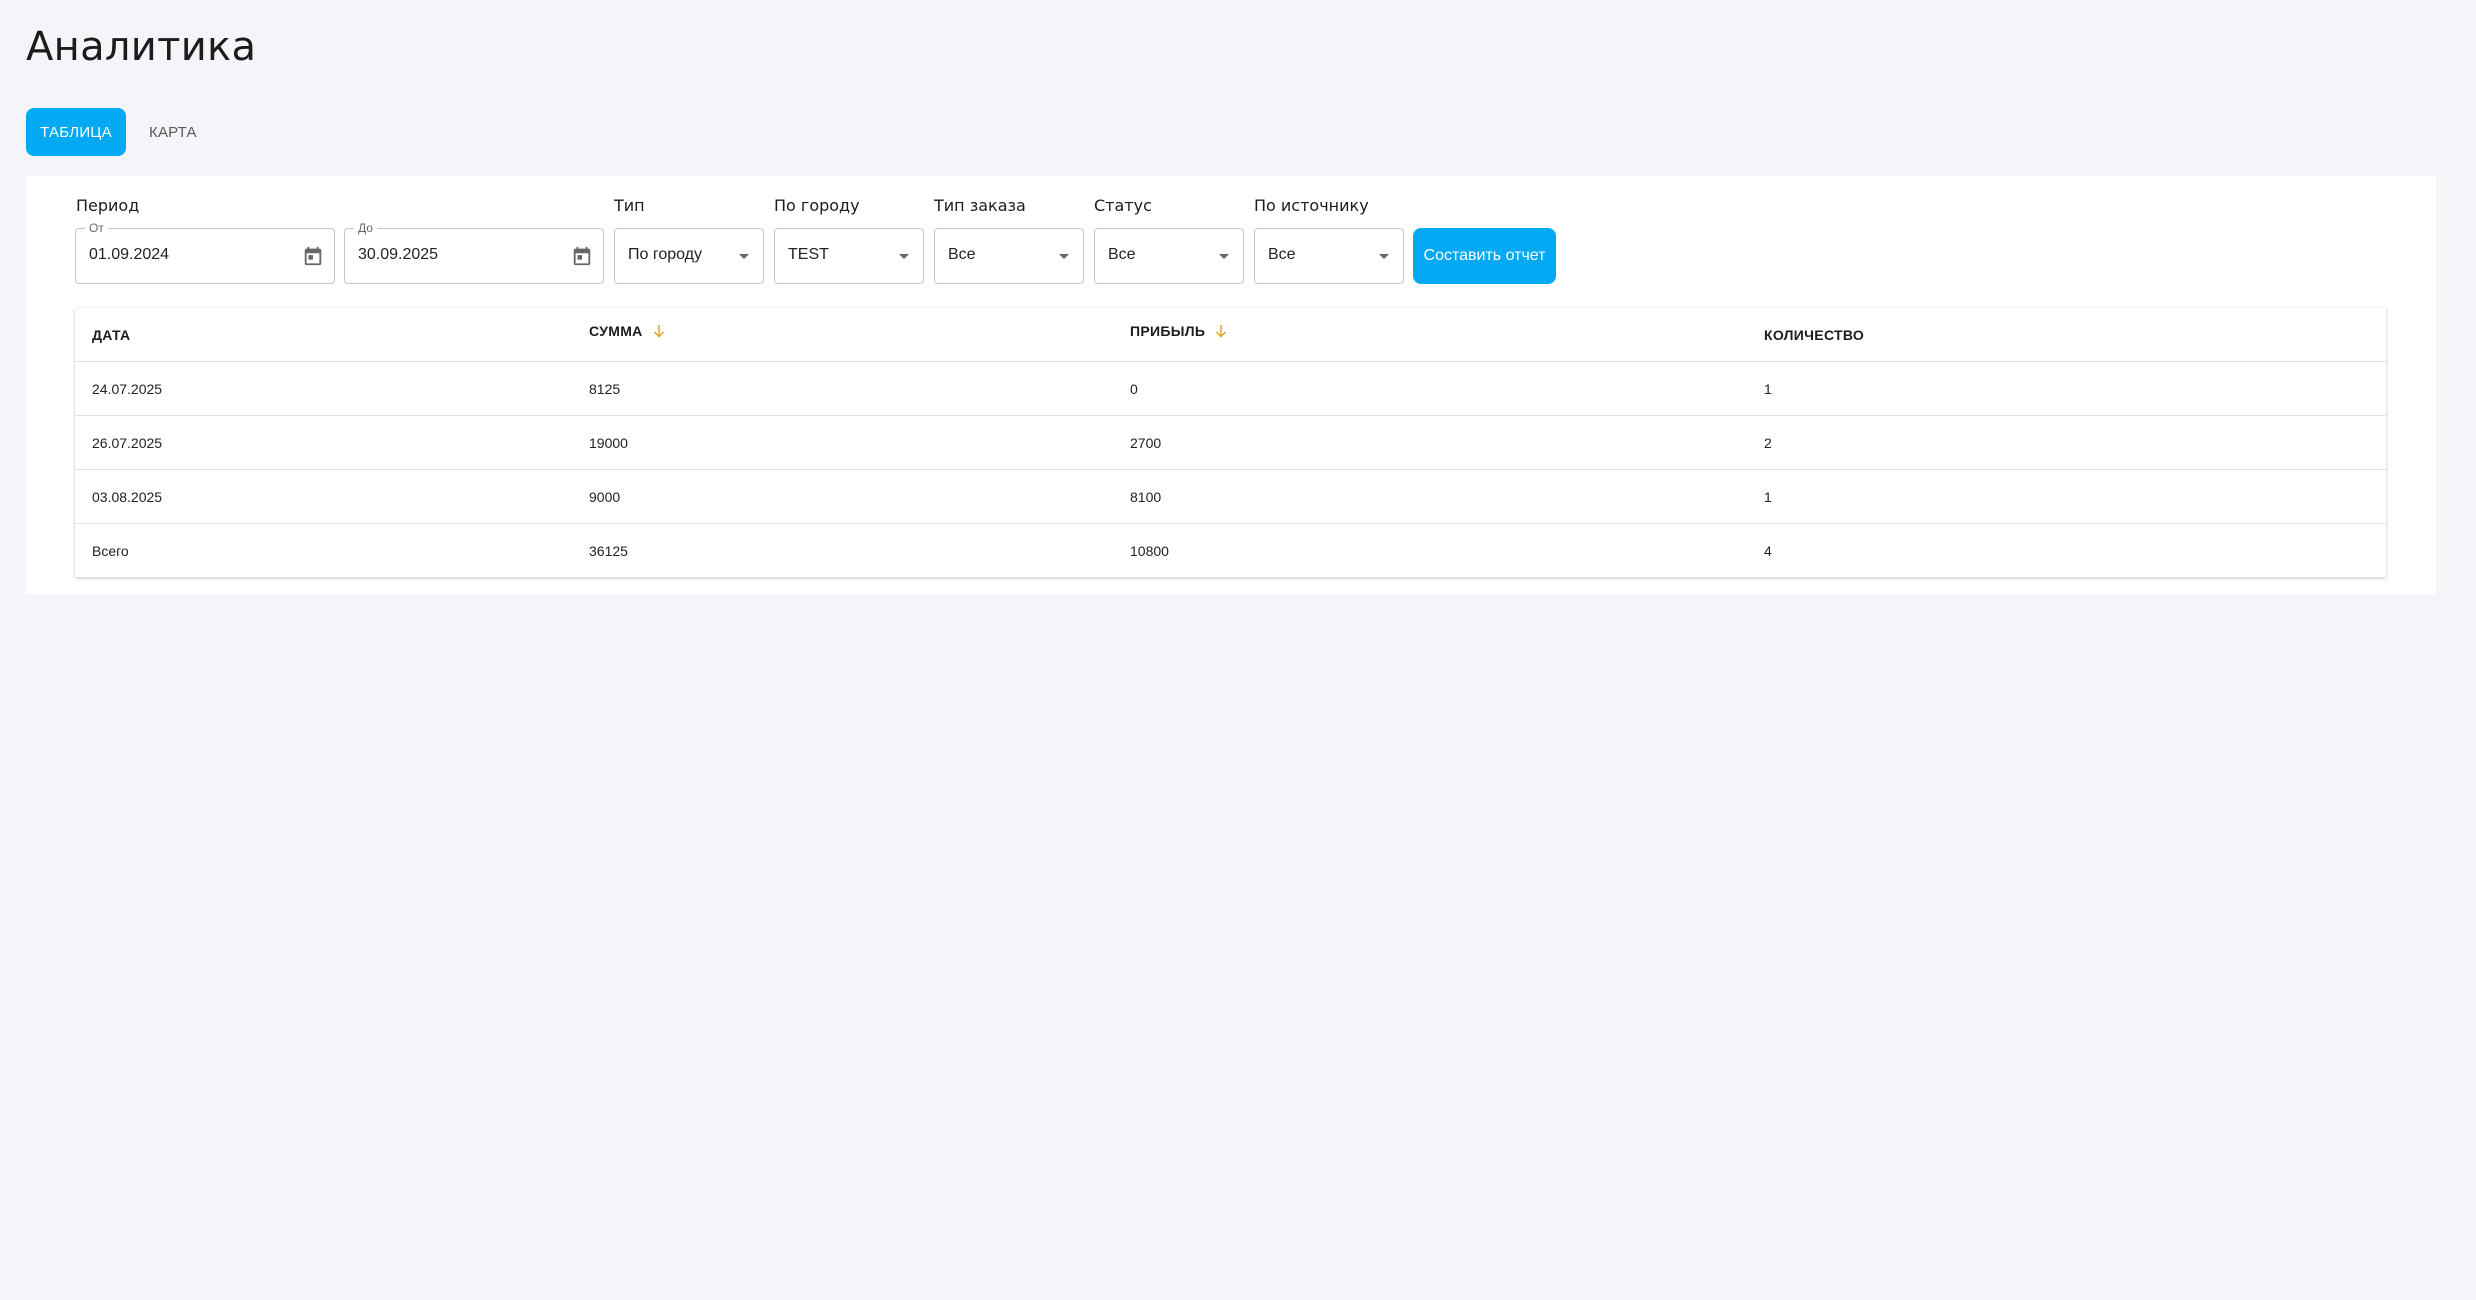  I want to click on status-label: Статус, so click(1123, 205).